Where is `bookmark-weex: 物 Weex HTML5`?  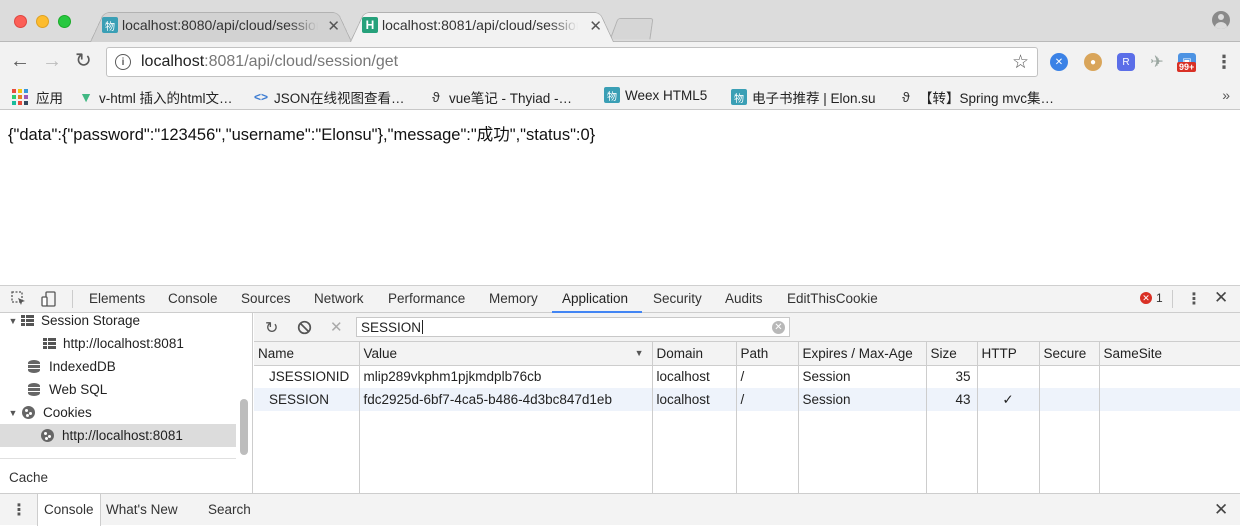 bookmark-weex: 物 Weex HTML5 is located at coordinates (655, 95).